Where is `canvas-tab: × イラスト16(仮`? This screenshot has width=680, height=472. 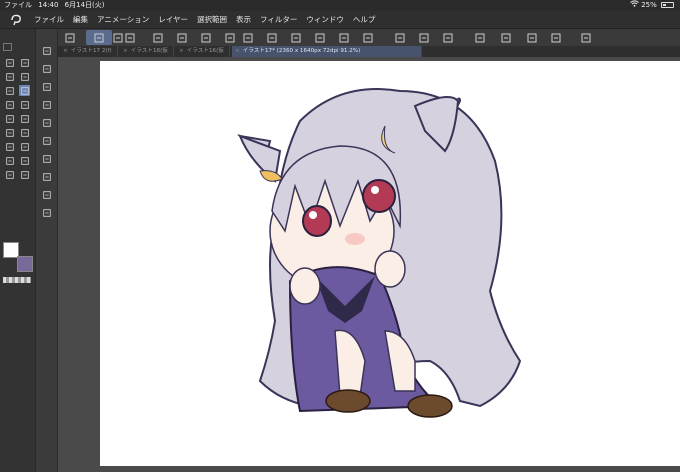 canvas-tab: × イラスト16(仮 is located at coordinates (203, 51).